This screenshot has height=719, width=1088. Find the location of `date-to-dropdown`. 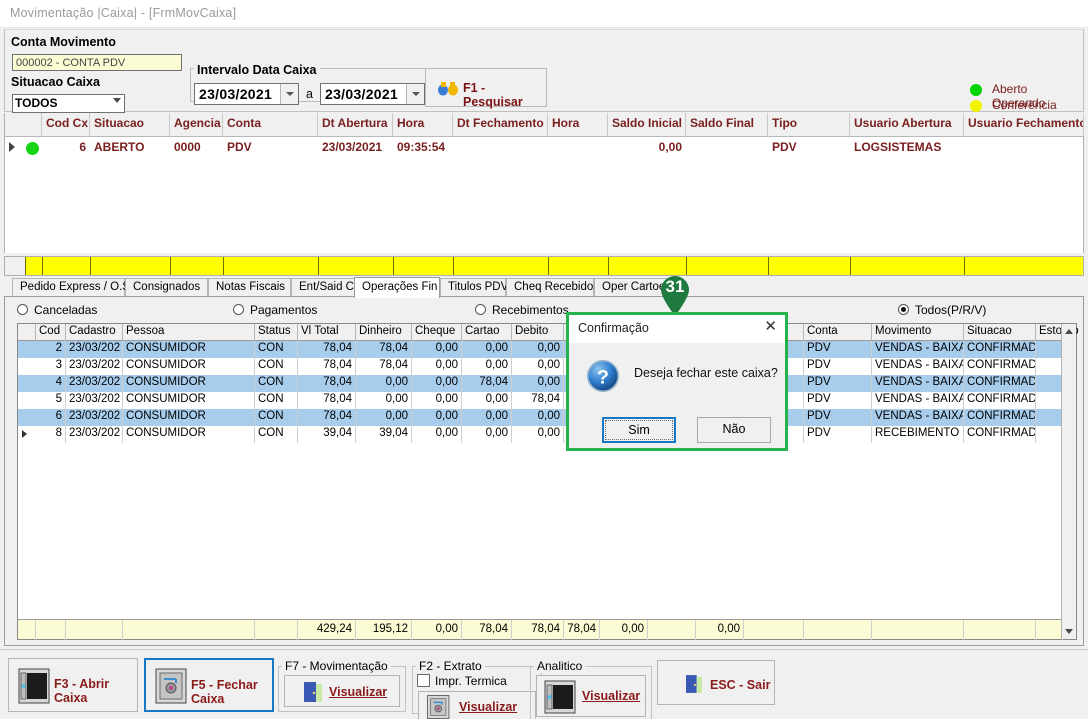

date-to-dropdown is located at coordinates (415, 94).